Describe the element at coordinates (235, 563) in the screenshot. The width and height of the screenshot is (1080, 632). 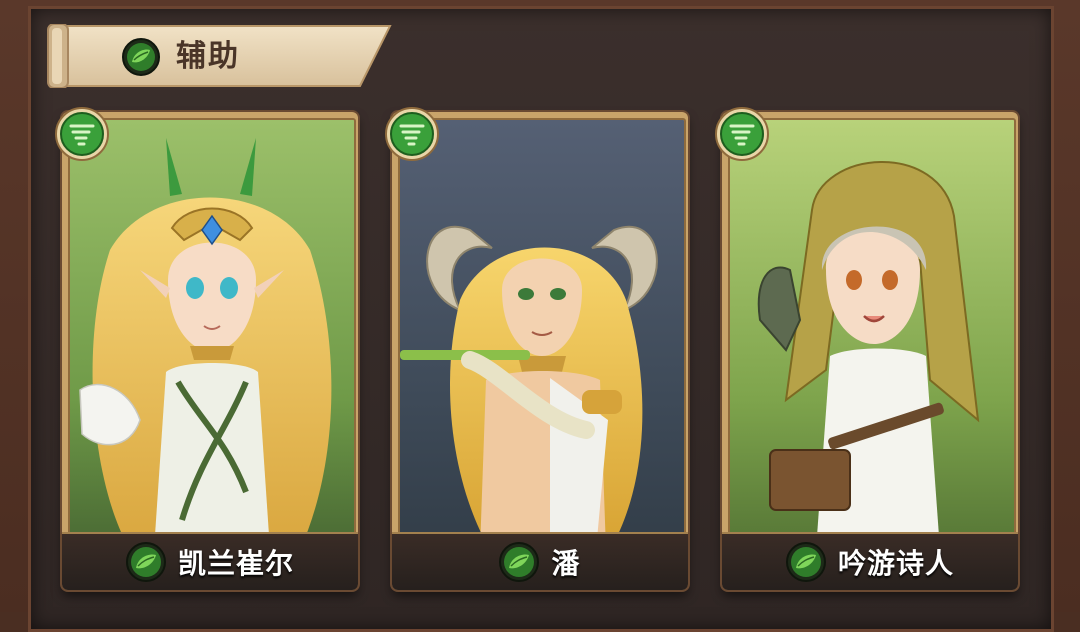
I see `hero-name: 凯兰崔尔` at that location.